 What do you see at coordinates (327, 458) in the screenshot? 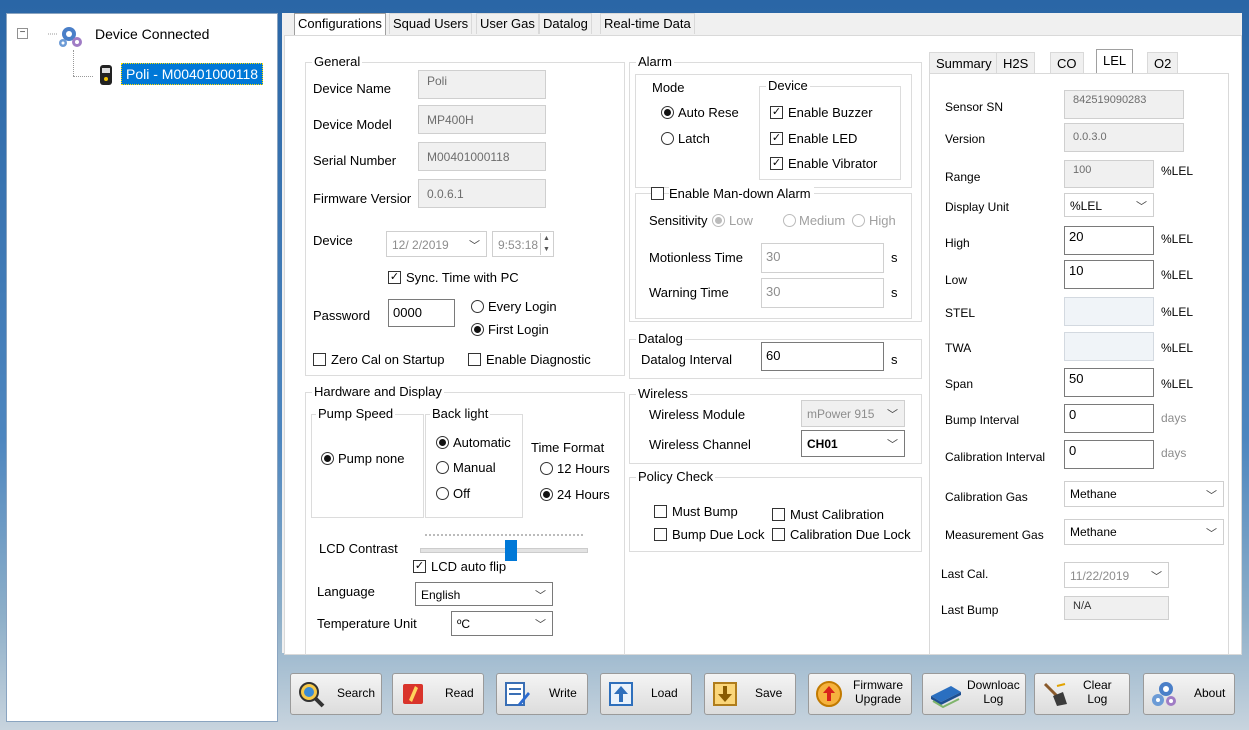
I see `pump-none-radio` at bounding box center [327, 458].